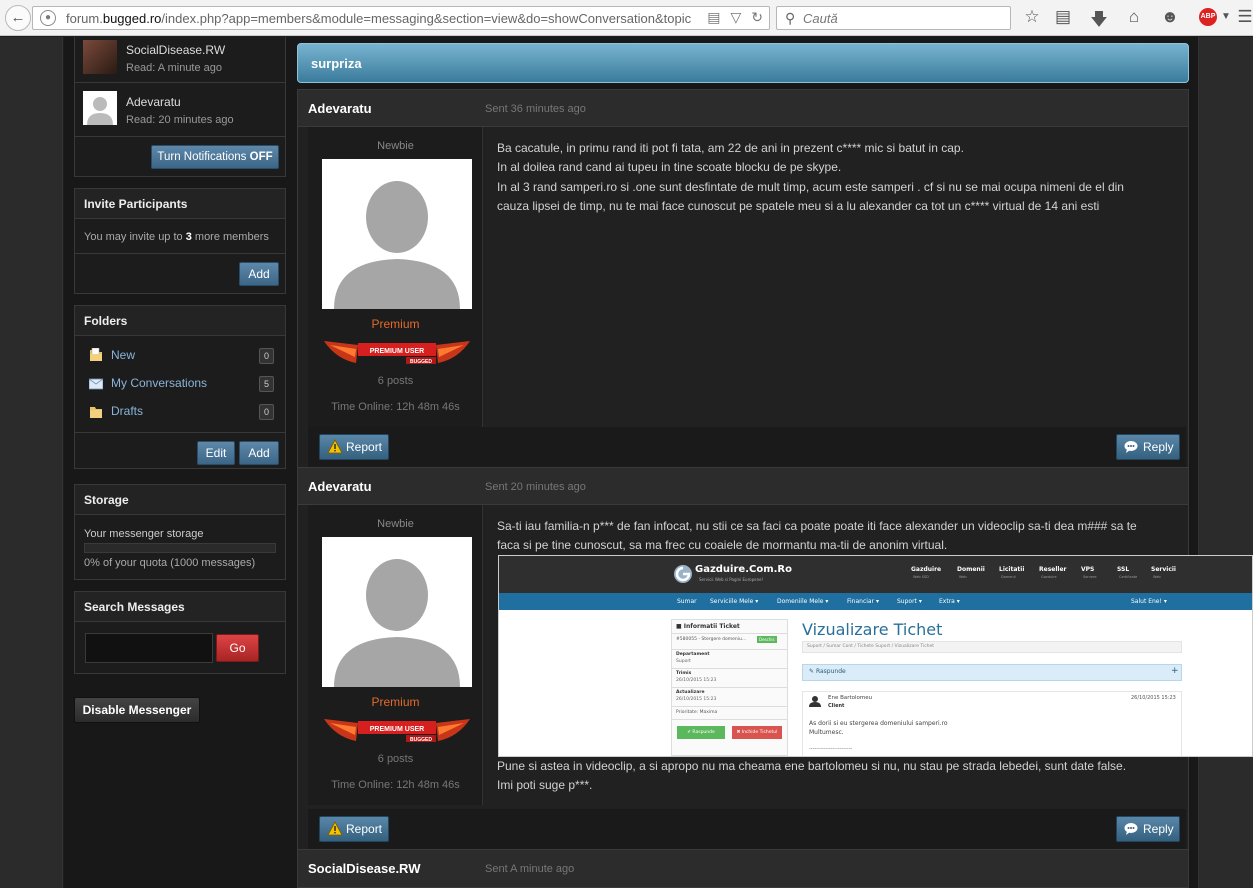 The width and height of the screenshot is (1253, 888). Describe the element at coordinates (1008, 577) in the screenshot. I see `embed-nav-subtitle: Domenii` at that location.